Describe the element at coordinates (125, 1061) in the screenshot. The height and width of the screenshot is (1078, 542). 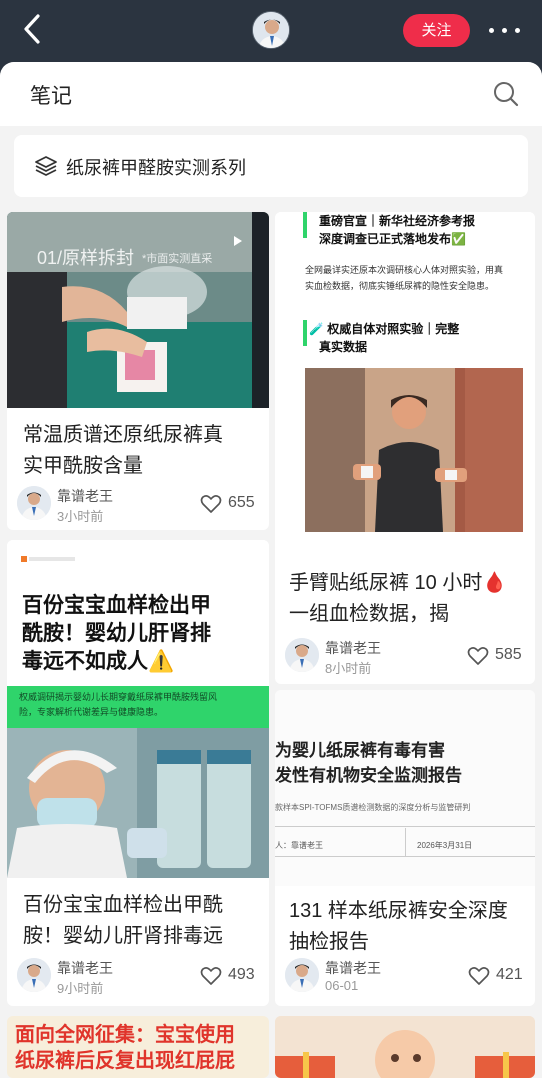
I see `cover-call-line: 纸尿裤后反复出现红屁屁` at that location.